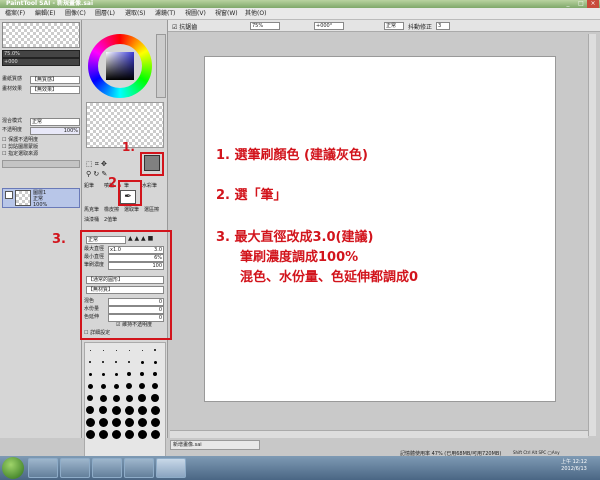  Describe the element at coordinates (329, 26) in the screenshot. I see `rotation-select: +000°` at that location.